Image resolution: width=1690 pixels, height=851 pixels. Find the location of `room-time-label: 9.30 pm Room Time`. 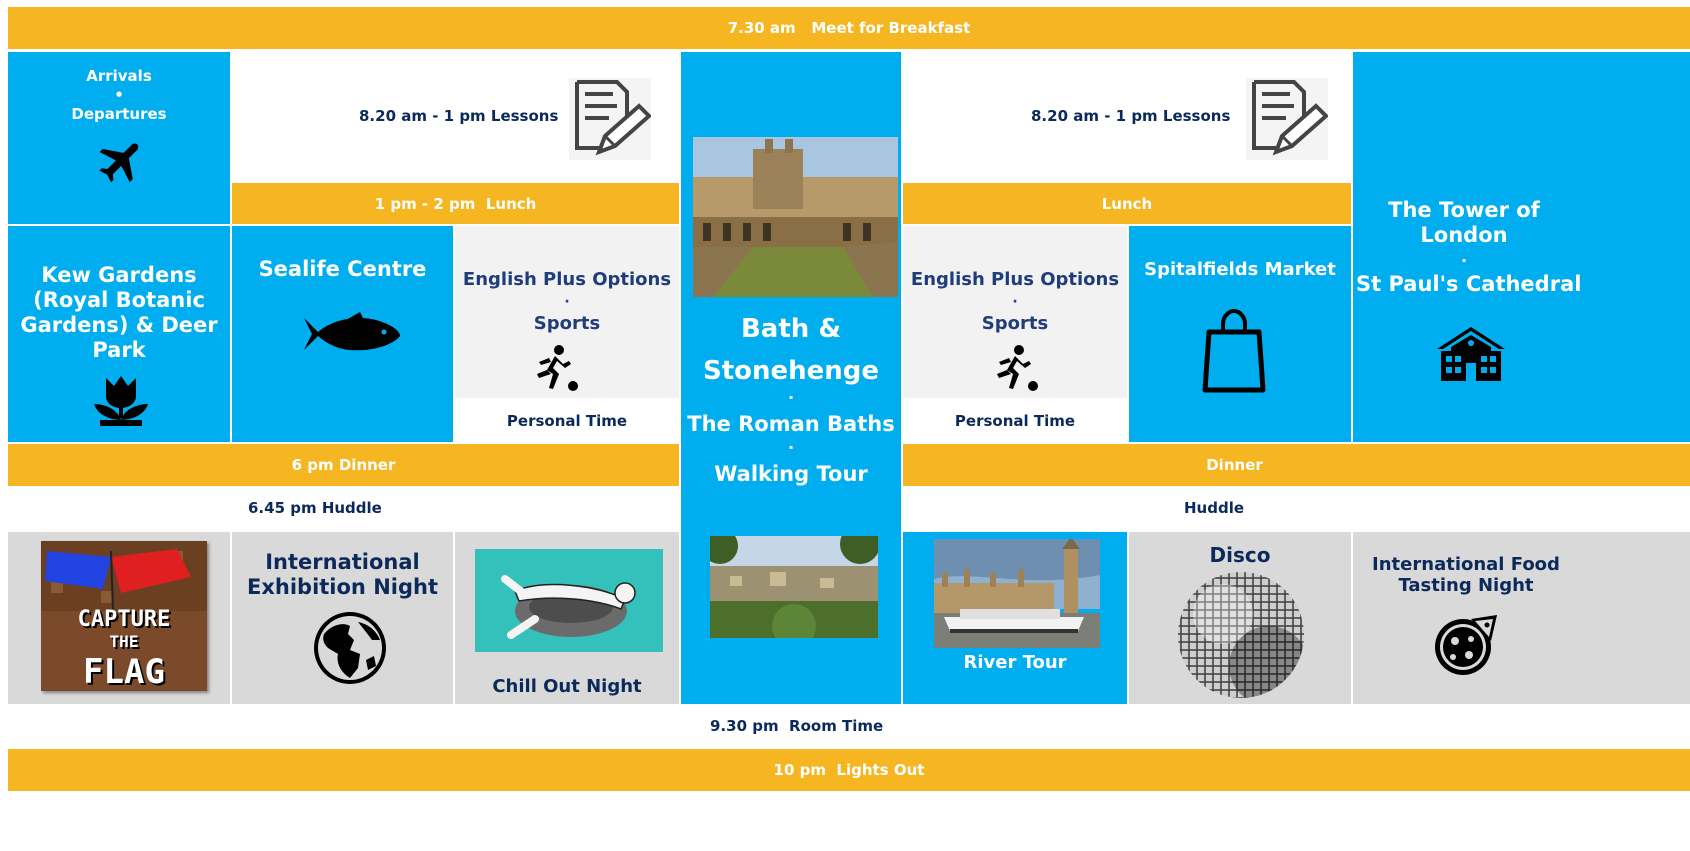

room-time-label: 9.30 pm Room Time is located at coordinates (797, 726).